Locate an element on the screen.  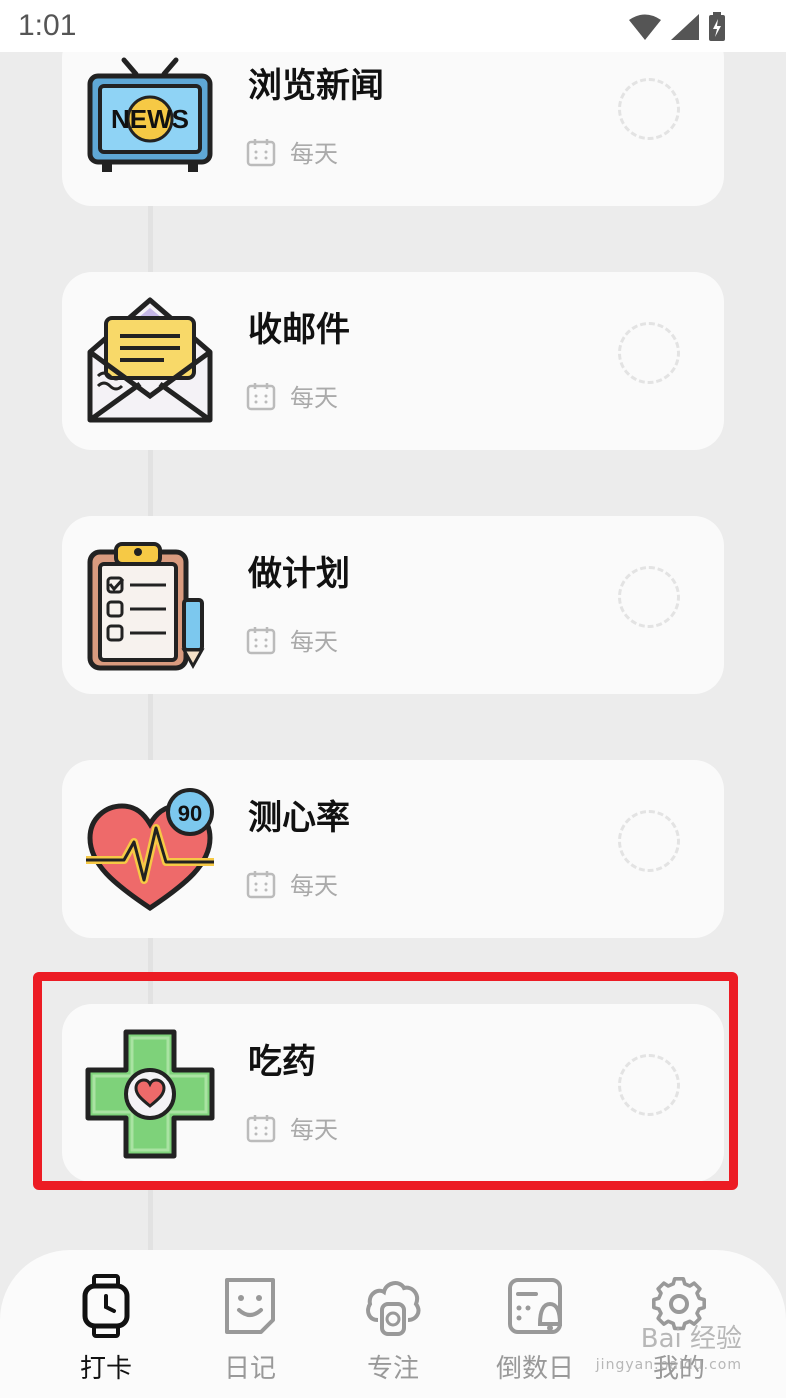
habit-card: NEWS 浏览新闻 每天 is located at coordinates (393, 117).